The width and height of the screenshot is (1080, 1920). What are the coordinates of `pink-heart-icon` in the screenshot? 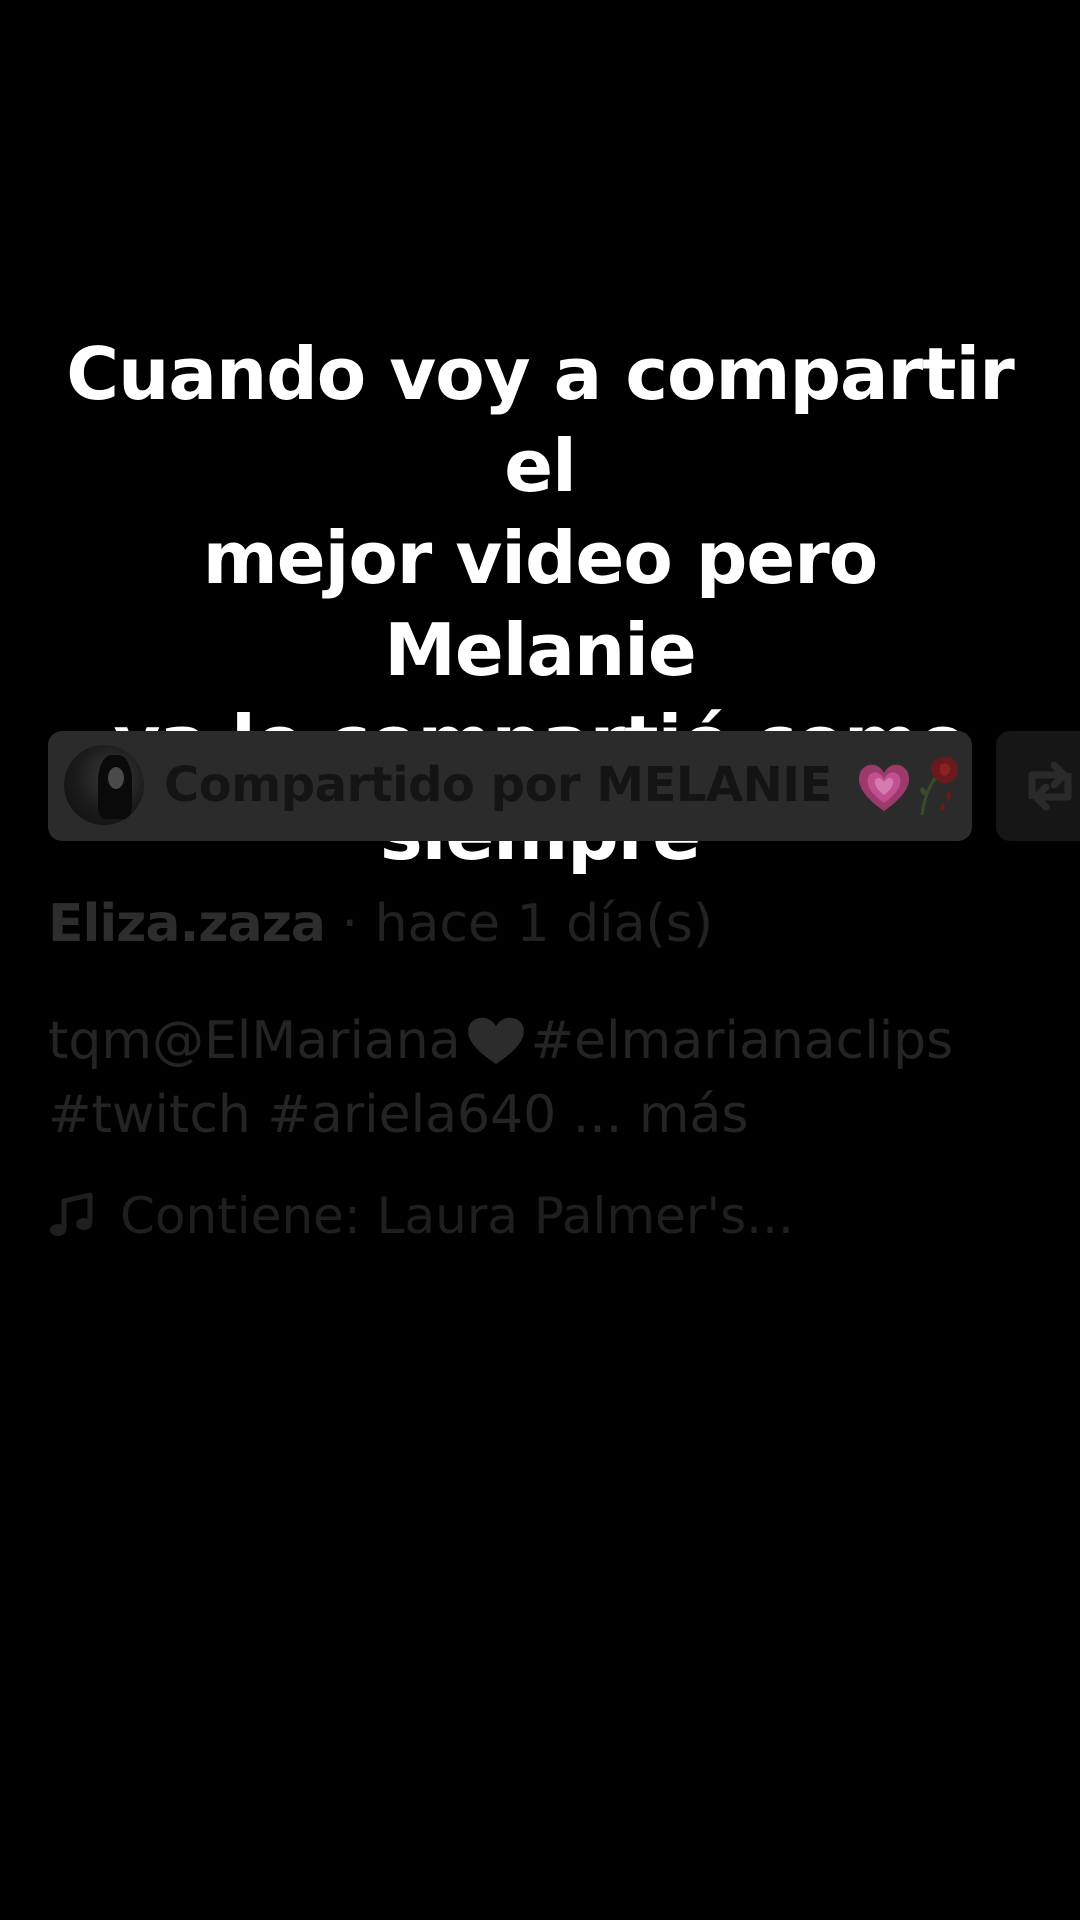 It's located at (884, 787).